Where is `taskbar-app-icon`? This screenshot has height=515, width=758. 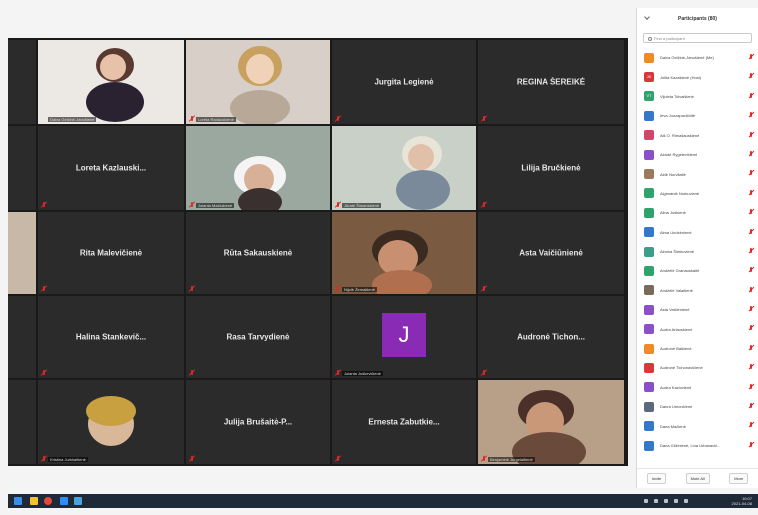 taskbar-app-icon is located at coordinates (78, 501).